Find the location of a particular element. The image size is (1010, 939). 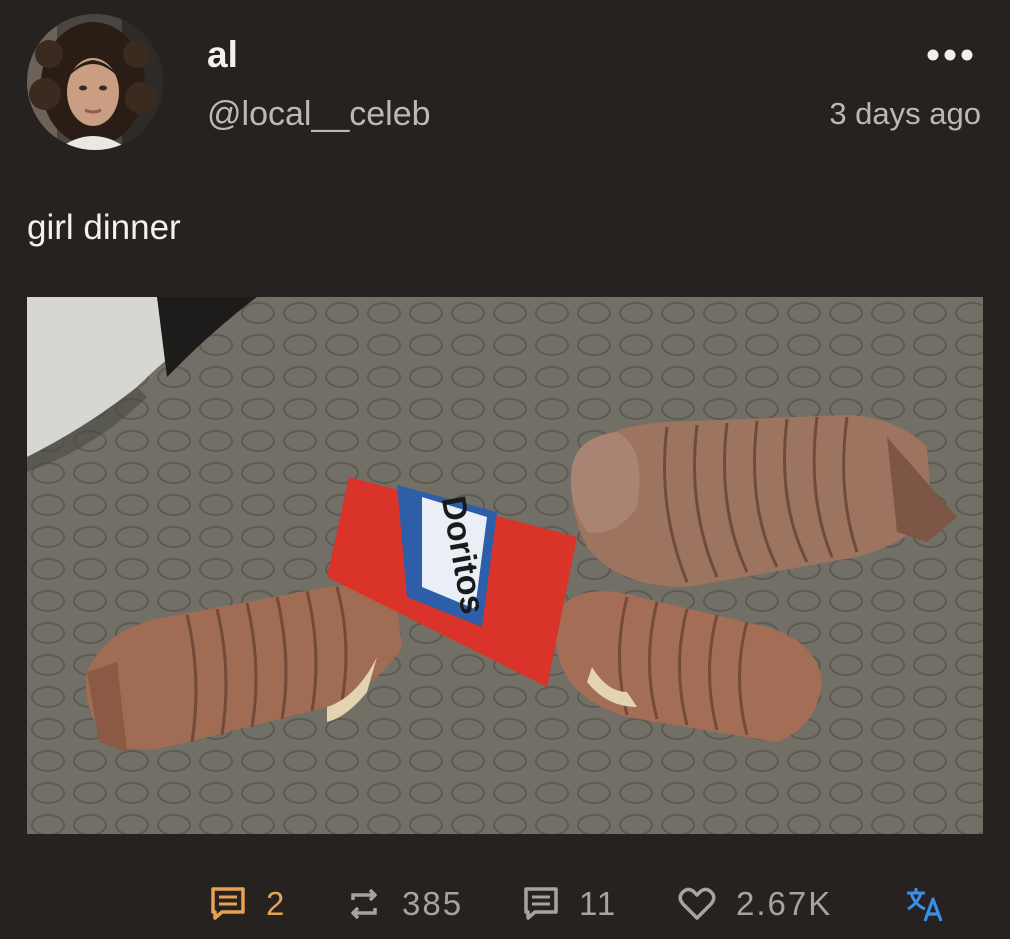

more-horizontal-icon is located at coordinates (950, 55).